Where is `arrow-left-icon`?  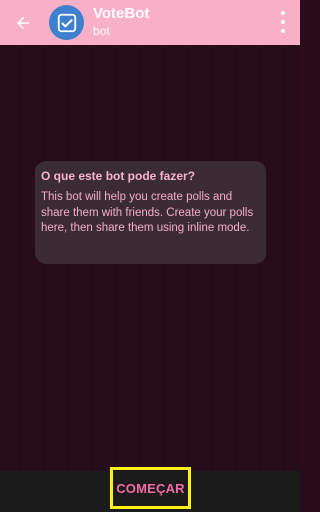
arrow-left-icon is located at coordinates (22, 22).